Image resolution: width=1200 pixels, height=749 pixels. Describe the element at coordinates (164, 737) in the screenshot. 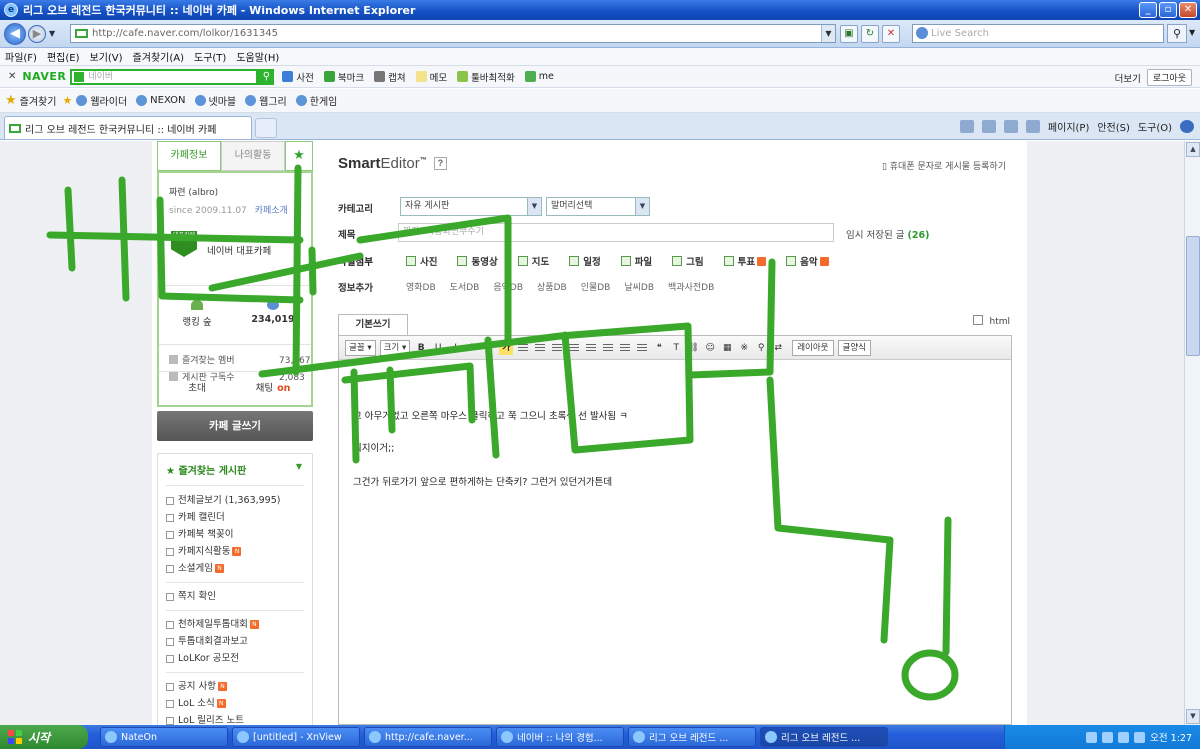

I see `taskbar-task: NateOn` at that location.